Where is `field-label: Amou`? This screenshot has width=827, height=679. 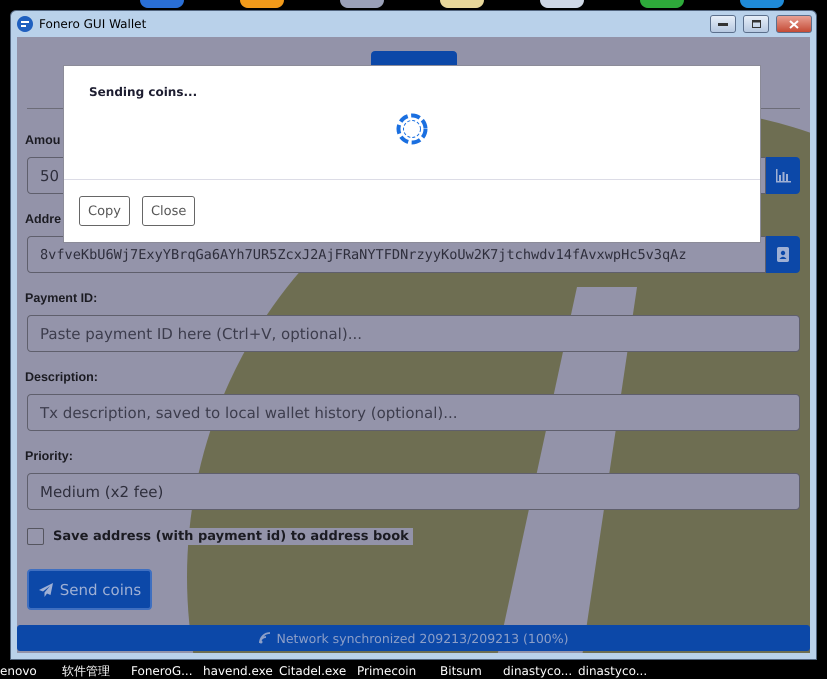
field-label: Amou is located at coordinates (42, 140).